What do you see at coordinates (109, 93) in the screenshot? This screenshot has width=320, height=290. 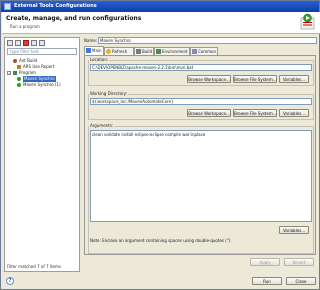 I see `working-directory-label: Working Directory:` at bounding box center [109, 93].